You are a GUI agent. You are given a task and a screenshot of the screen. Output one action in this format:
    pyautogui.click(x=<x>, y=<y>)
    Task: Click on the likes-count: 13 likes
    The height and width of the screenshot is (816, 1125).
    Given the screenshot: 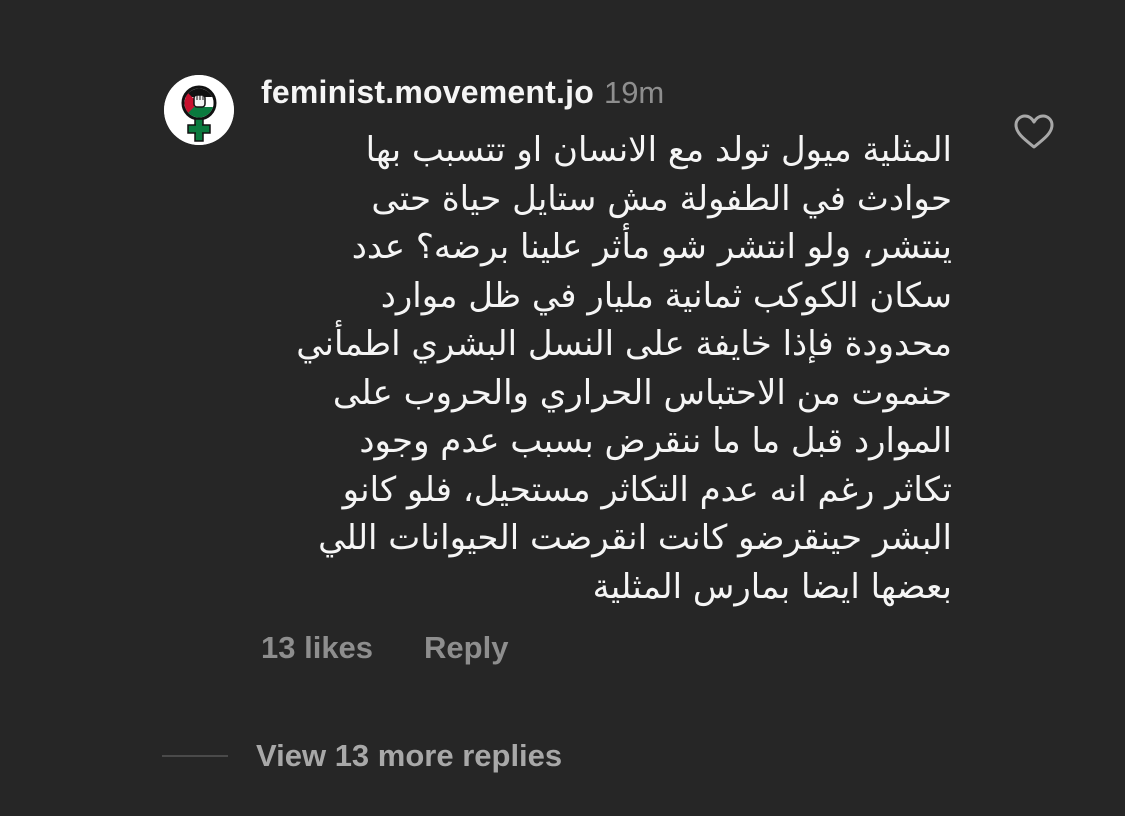 What is the action you would take?
    pyautogui.click(x=317, y=648)
    